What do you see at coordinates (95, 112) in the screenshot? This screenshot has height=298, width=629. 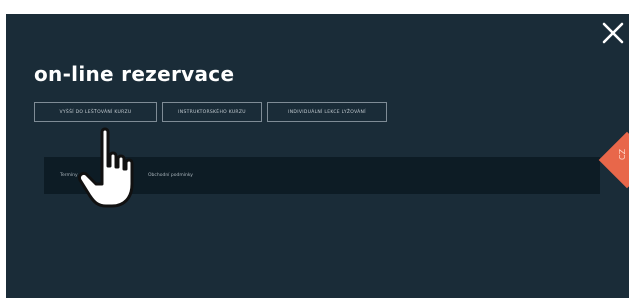 I see `button-course-upgrade: Vyšší do lešťování kurzu` at bounding box center [95, 112].